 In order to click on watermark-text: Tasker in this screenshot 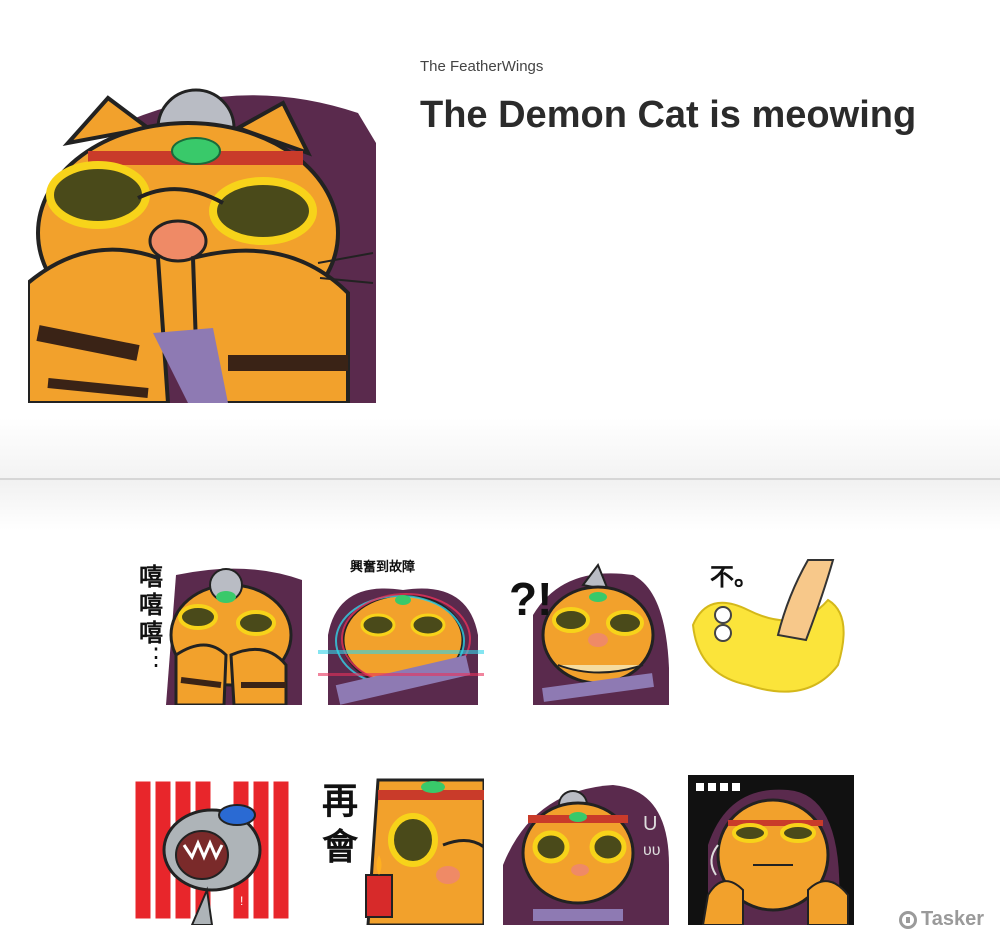, I will do `click(952, 919)`.